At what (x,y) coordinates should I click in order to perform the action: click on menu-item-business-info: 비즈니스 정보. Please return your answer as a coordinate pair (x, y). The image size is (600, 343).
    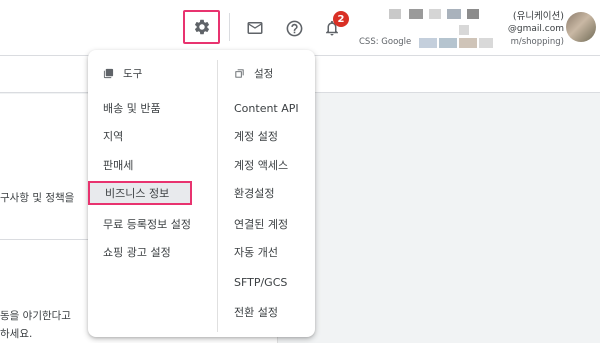
    Looking at the image, I should click on (140, 193).